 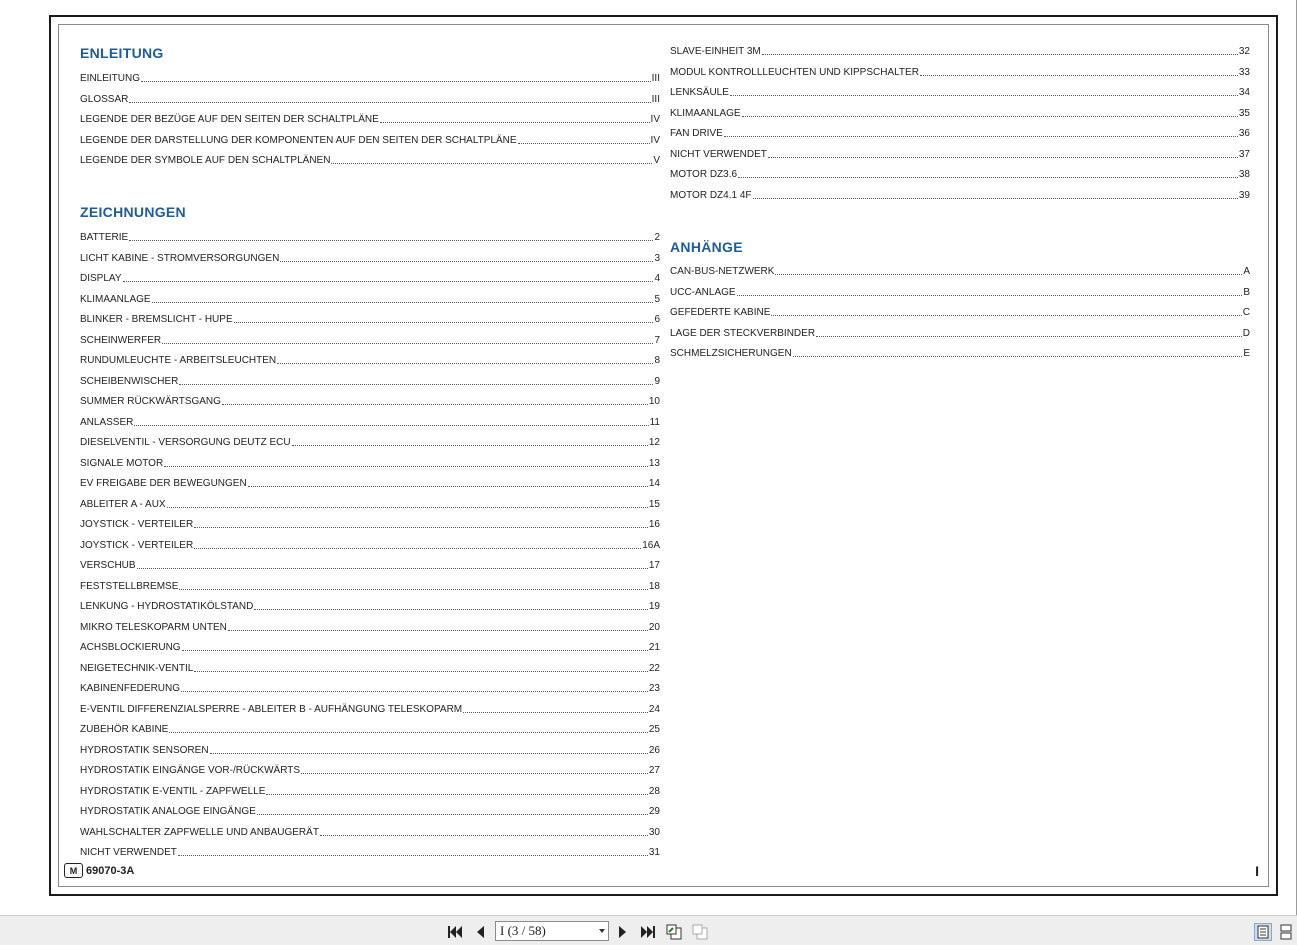 I want to click on toc-entry-label: HYDROSTATIK SENSOREN, so click(x=144, y=750).